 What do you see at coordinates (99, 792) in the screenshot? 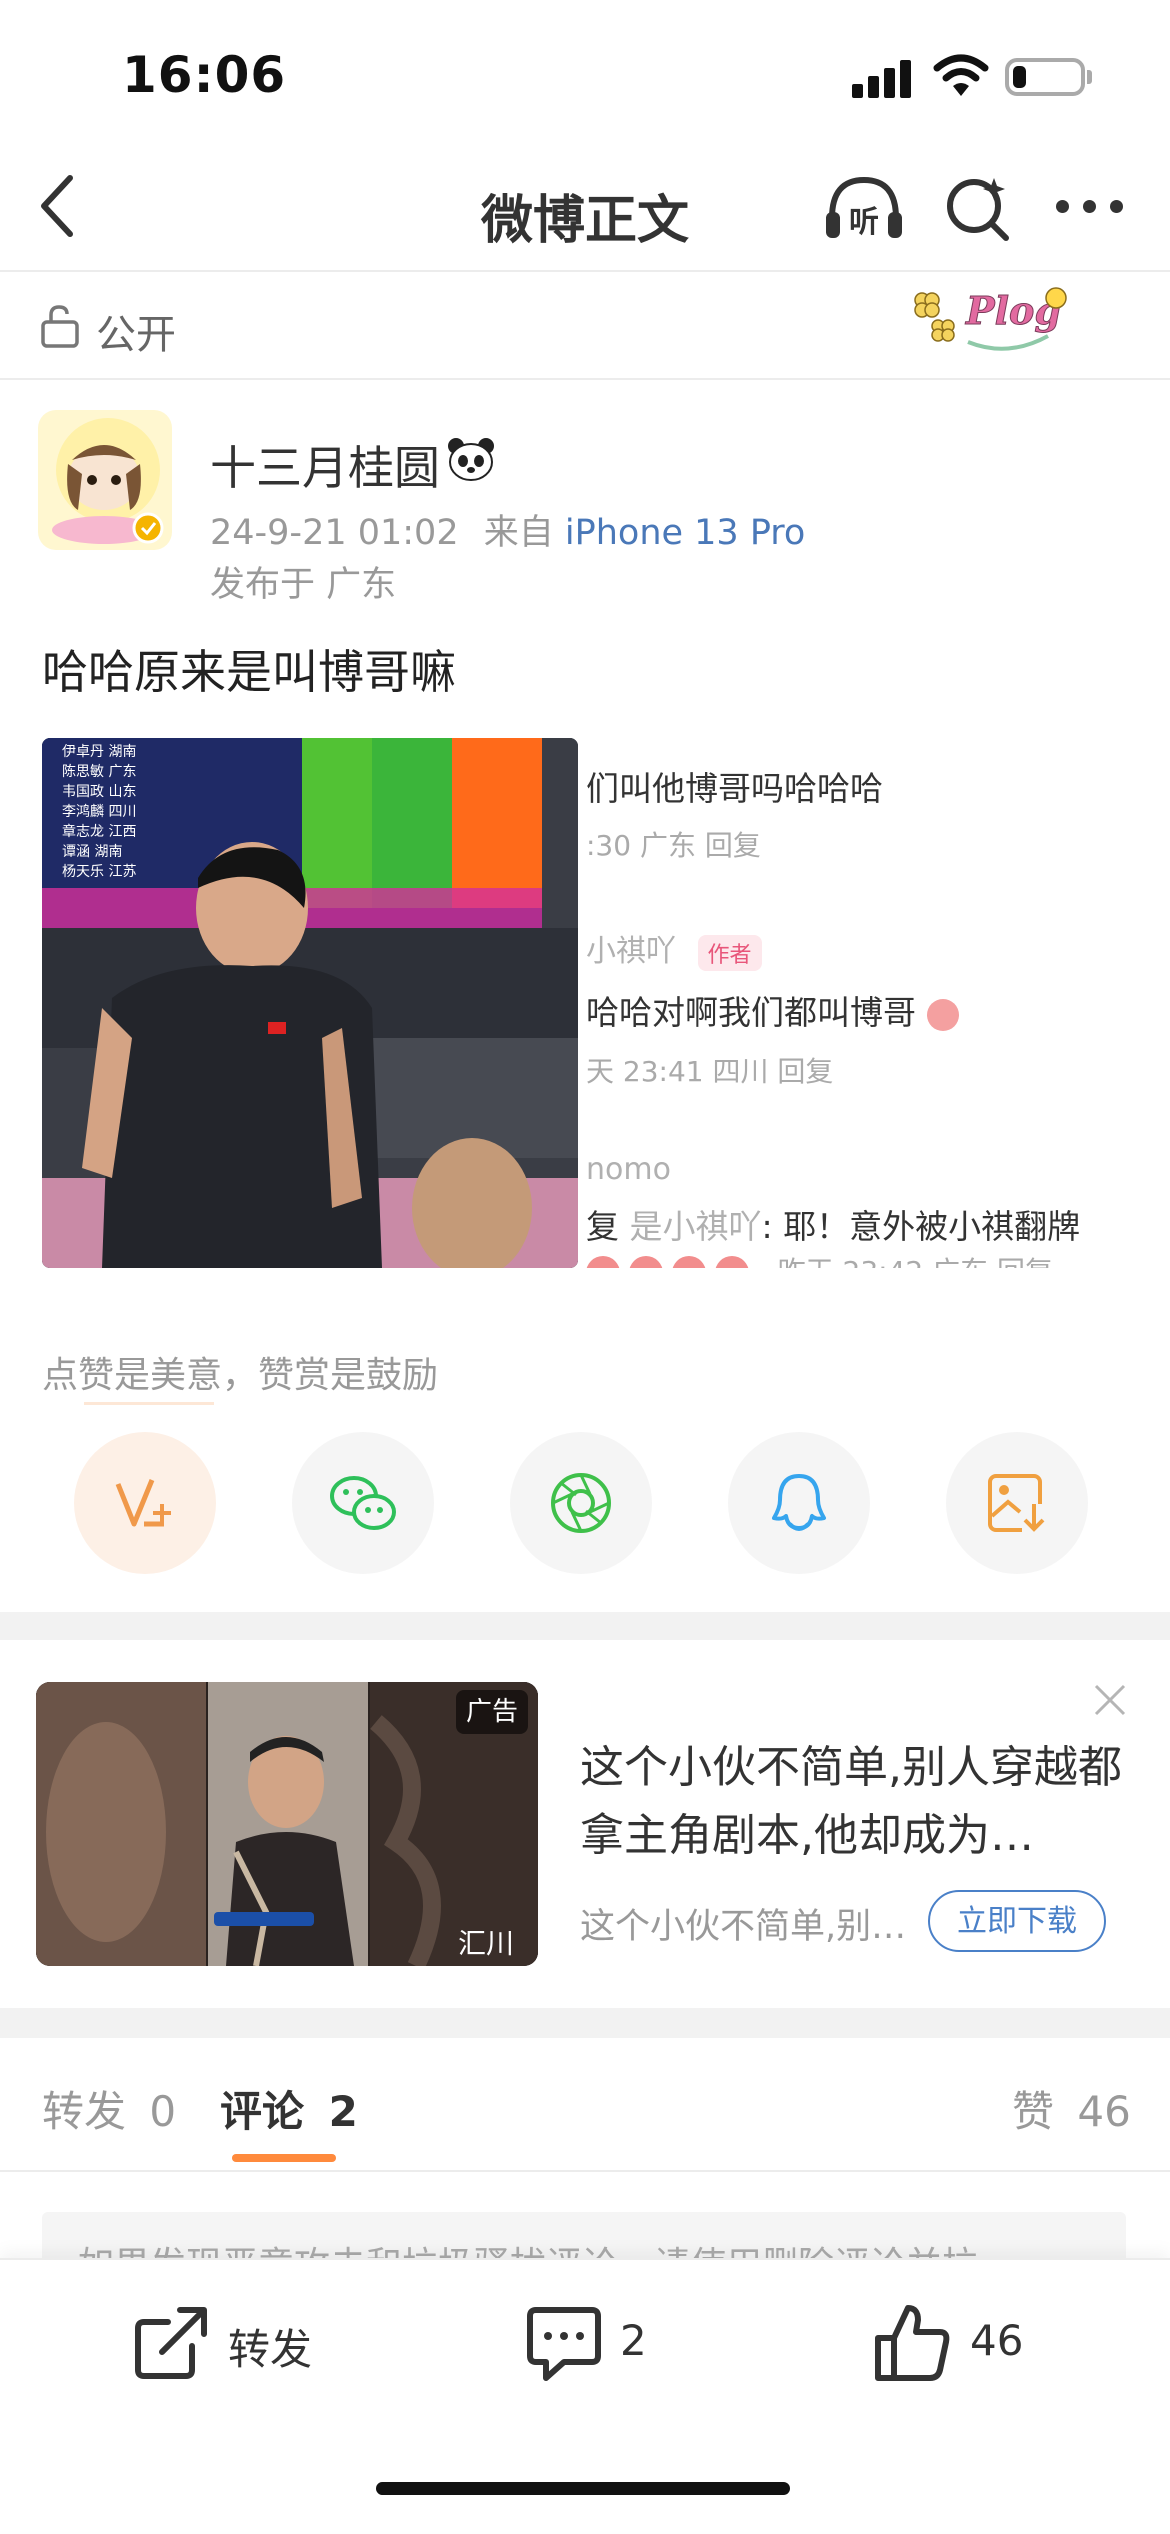
I see `scoreboard-row: 韦国政 山东` at bounding box center [99, 792].